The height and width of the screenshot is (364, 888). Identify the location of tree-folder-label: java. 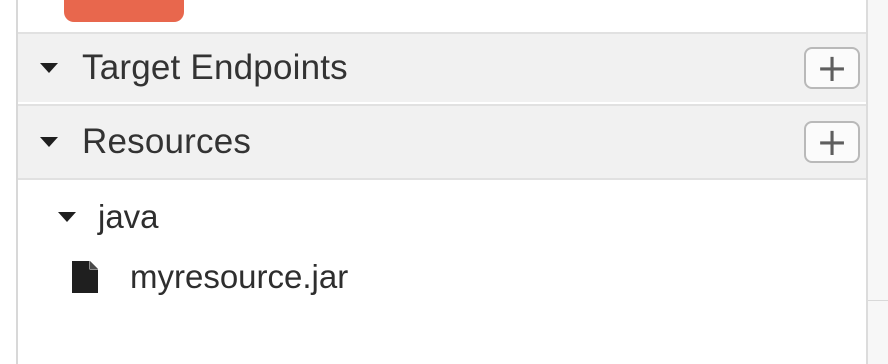
(128, 216).